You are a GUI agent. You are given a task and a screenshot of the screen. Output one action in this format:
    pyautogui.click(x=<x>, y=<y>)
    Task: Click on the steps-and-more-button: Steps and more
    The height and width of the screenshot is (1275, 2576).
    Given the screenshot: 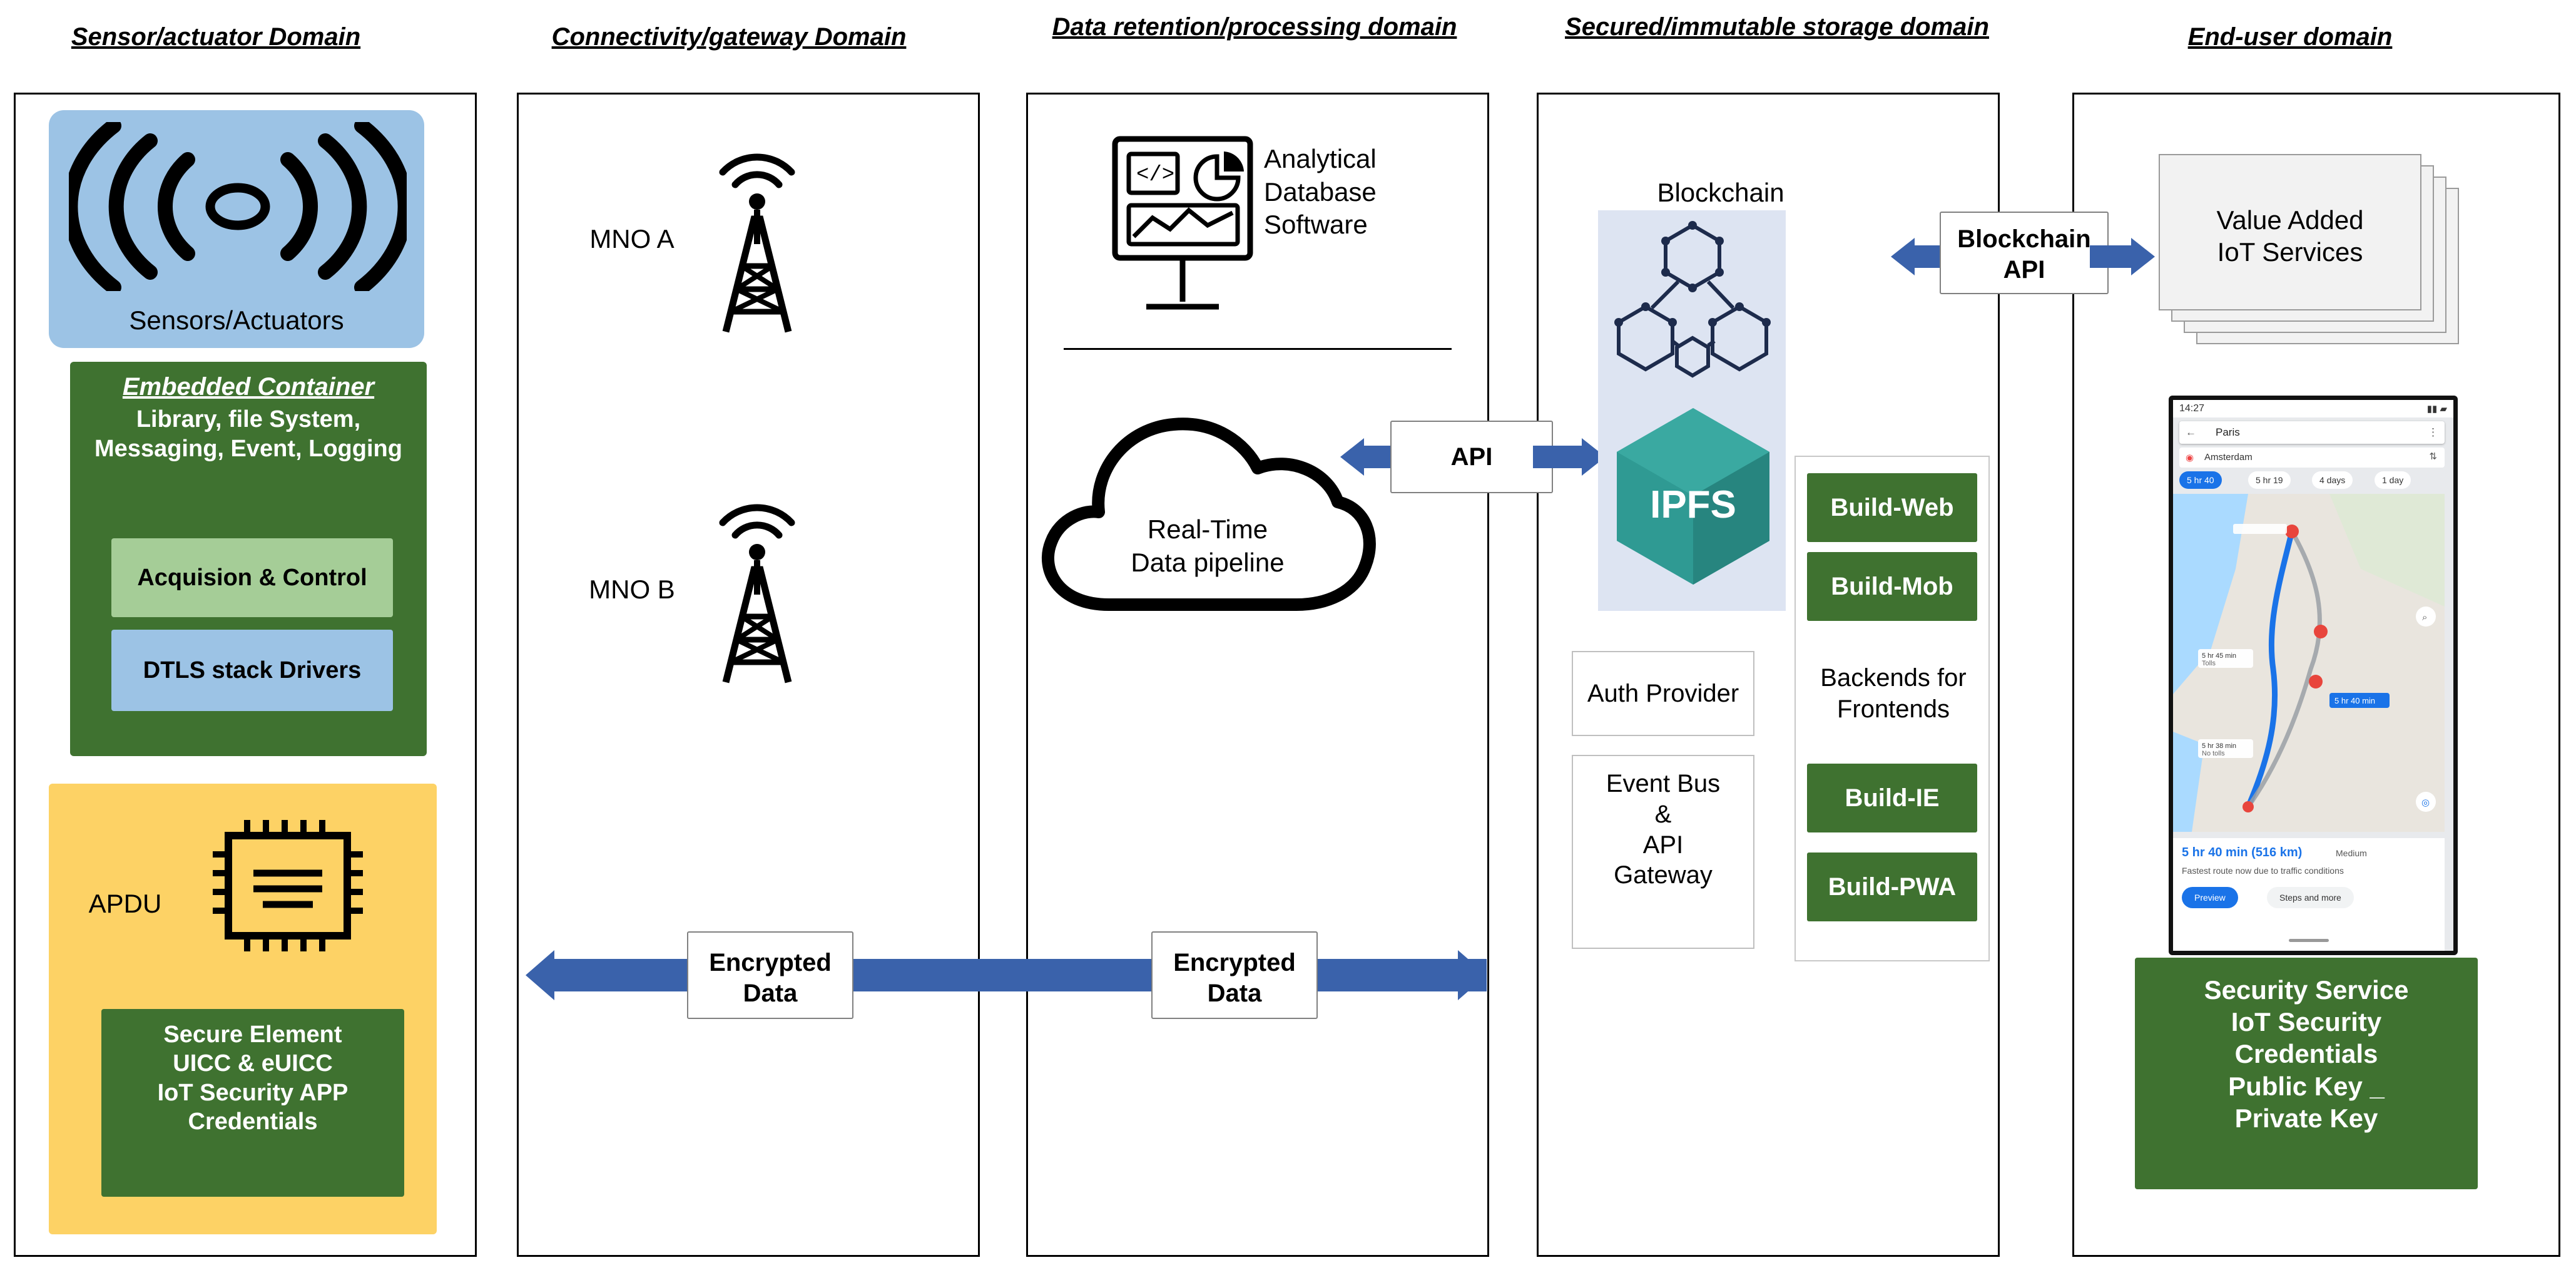 What is the action you would take?
    pyautogui.click(x=2310, y=898)
    